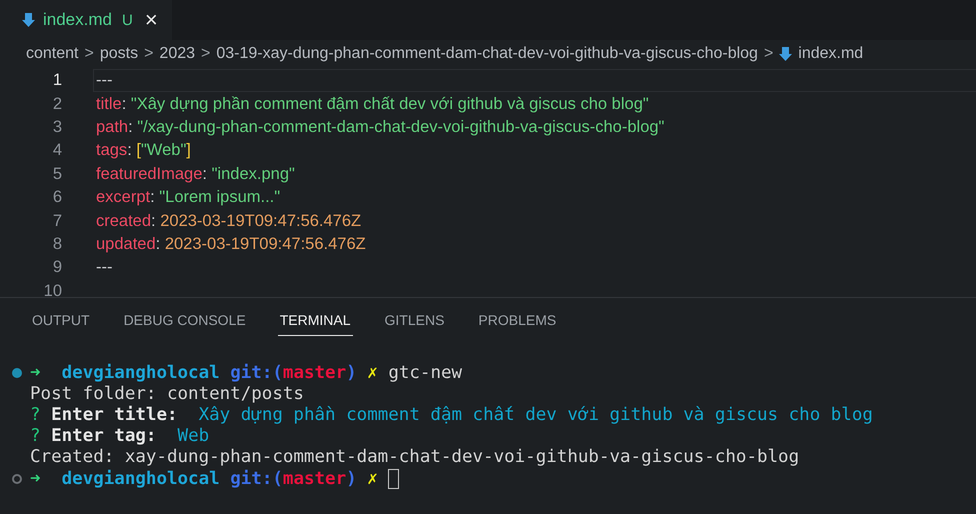 Image resolution: width=976 pixels, height=514 pixels. I want to click on code-line: path: "/xay-dung-phan-comment-dam-chat-dev-voi-github-va-giscus-cho-blog", so click(380, 127).